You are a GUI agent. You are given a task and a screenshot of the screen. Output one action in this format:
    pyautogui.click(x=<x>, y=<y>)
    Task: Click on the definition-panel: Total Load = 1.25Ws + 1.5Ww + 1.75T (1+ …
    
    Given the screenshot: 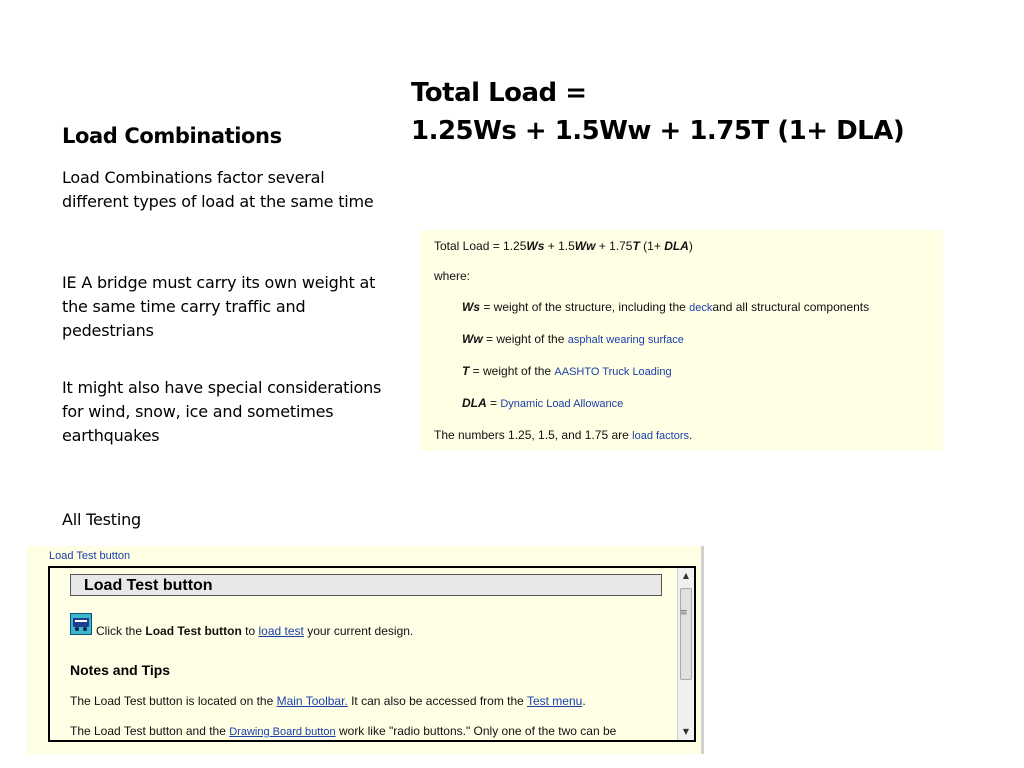 What is the action you would take?
    pyautogui.click(x=681, y=340)
    